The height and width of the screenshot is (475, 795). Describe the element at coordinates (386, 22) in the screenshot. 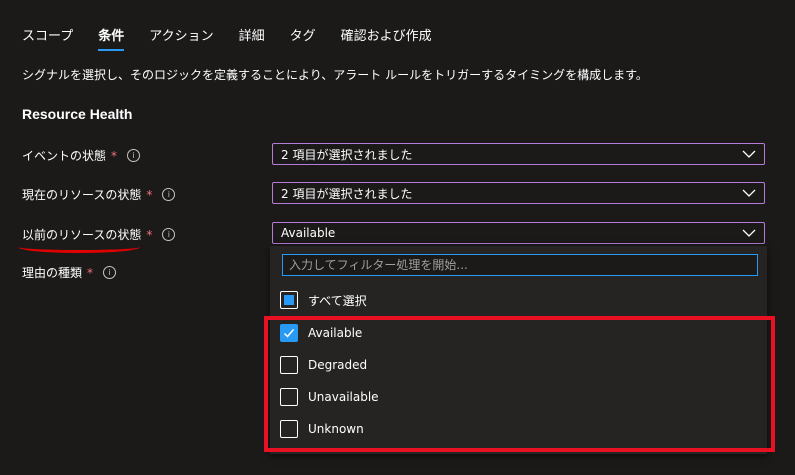

I see `tab-review-create: 確認および作成` at that location.